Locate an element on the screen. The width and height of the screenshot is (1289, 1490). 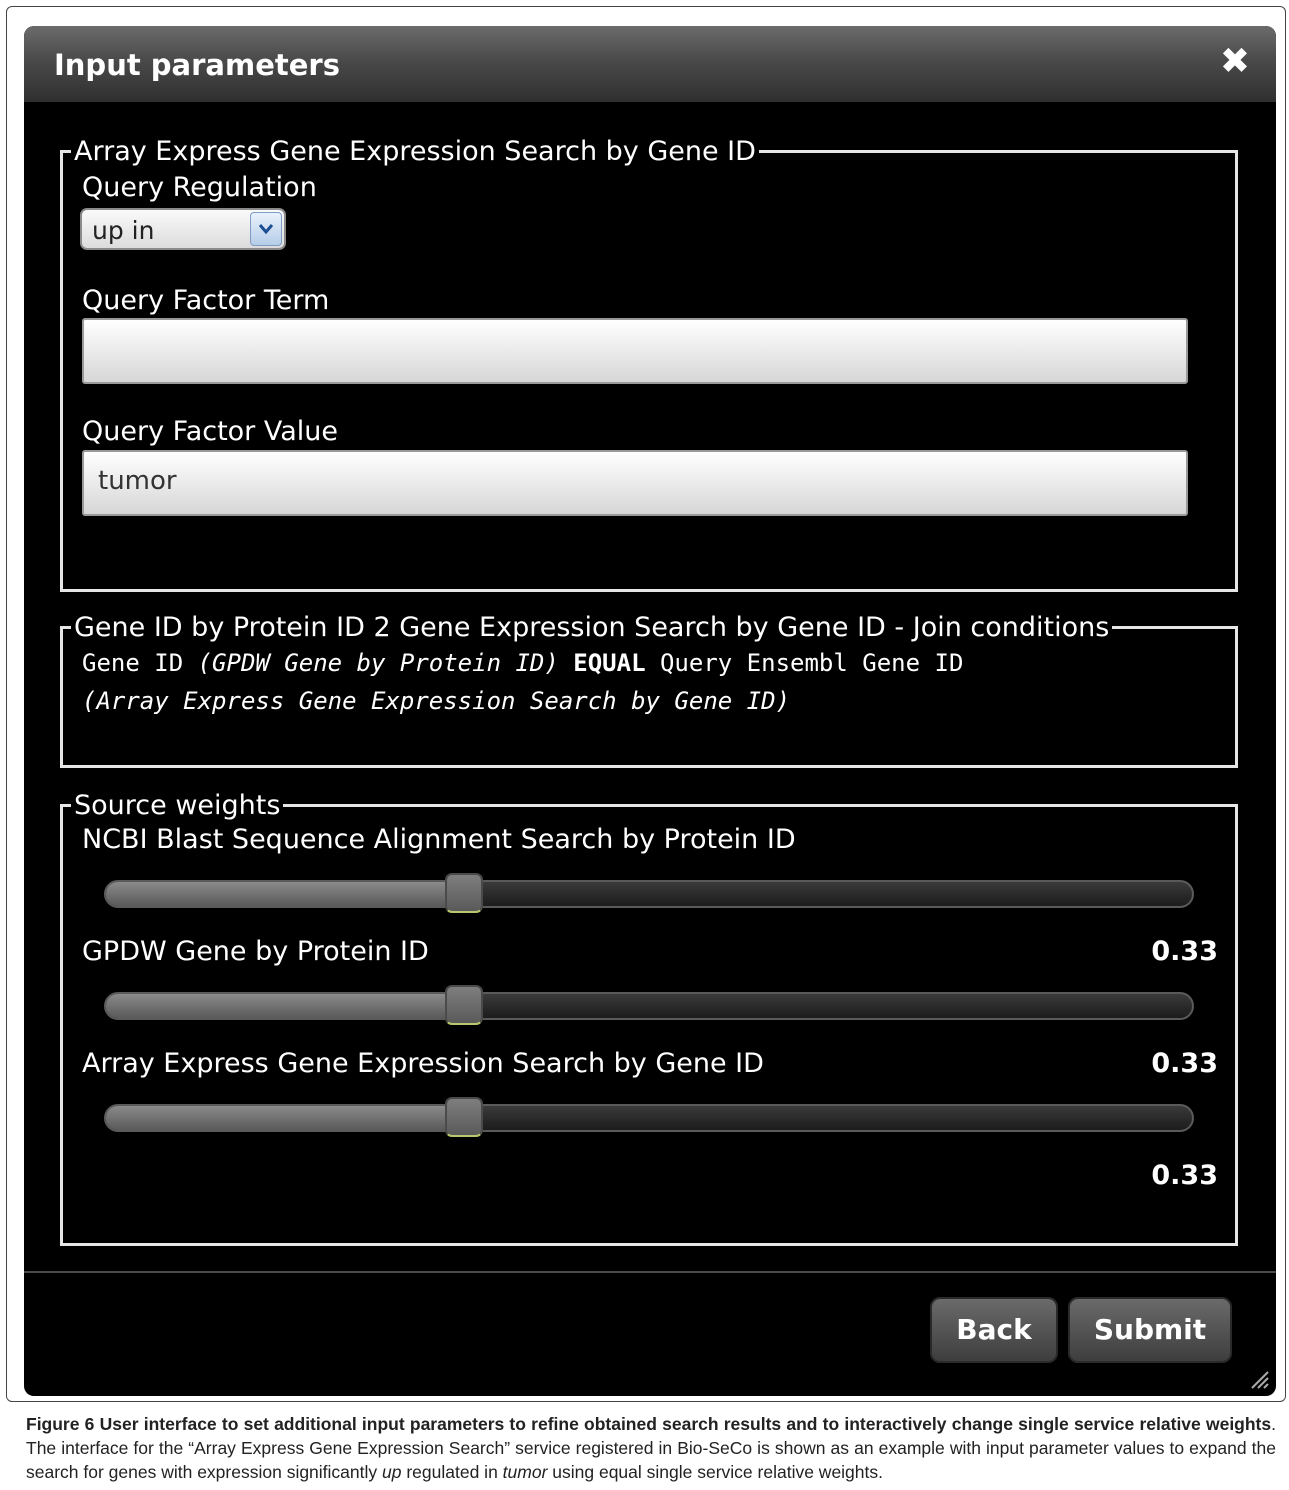
query-regulation-label: Query Regulation is located at coordinates (199, 187).